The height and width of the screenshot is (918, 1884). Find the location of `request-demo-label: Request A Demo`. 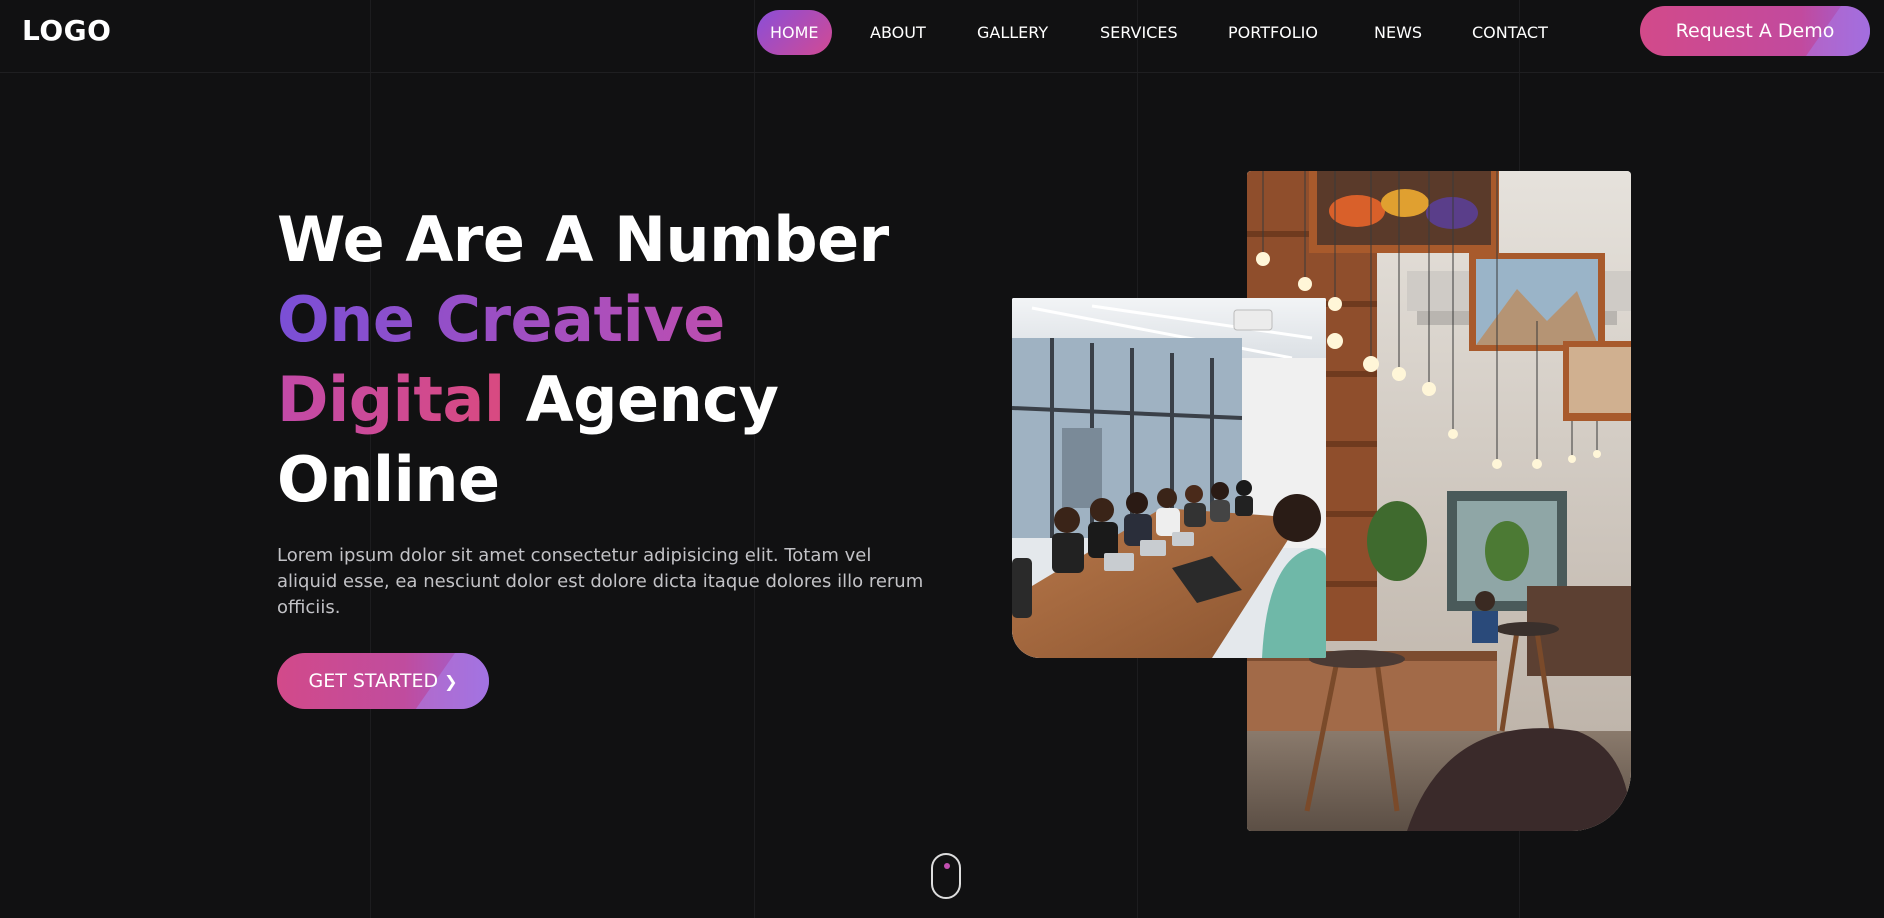

request-demo-label: Request A Demo is located at coordinates (1755, 31).